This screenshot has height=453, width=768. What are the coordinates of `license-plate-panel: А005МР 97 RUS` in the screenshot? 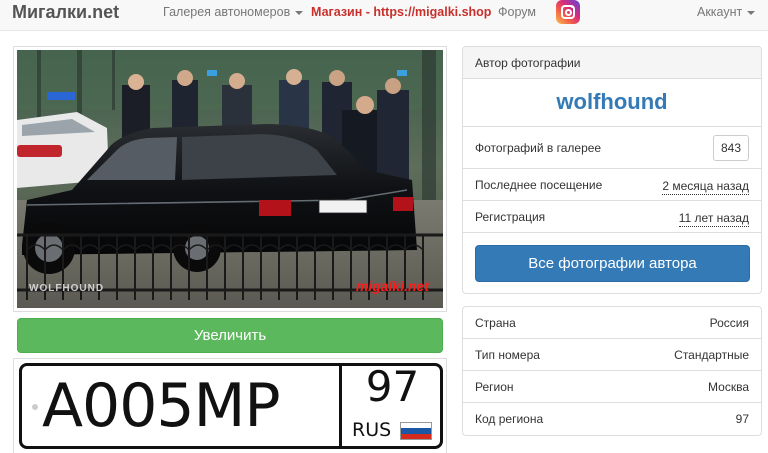 It's located at (230, 405).